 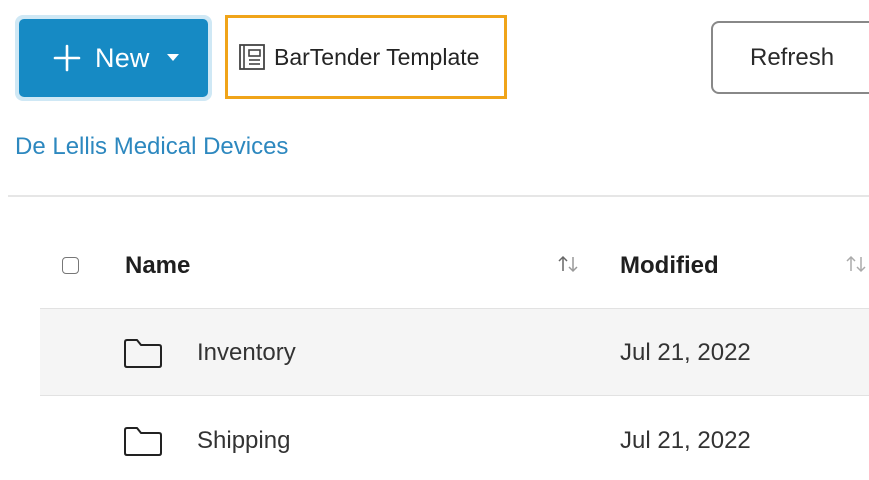 I want to click on template-icon, so click(x=252, y=57).